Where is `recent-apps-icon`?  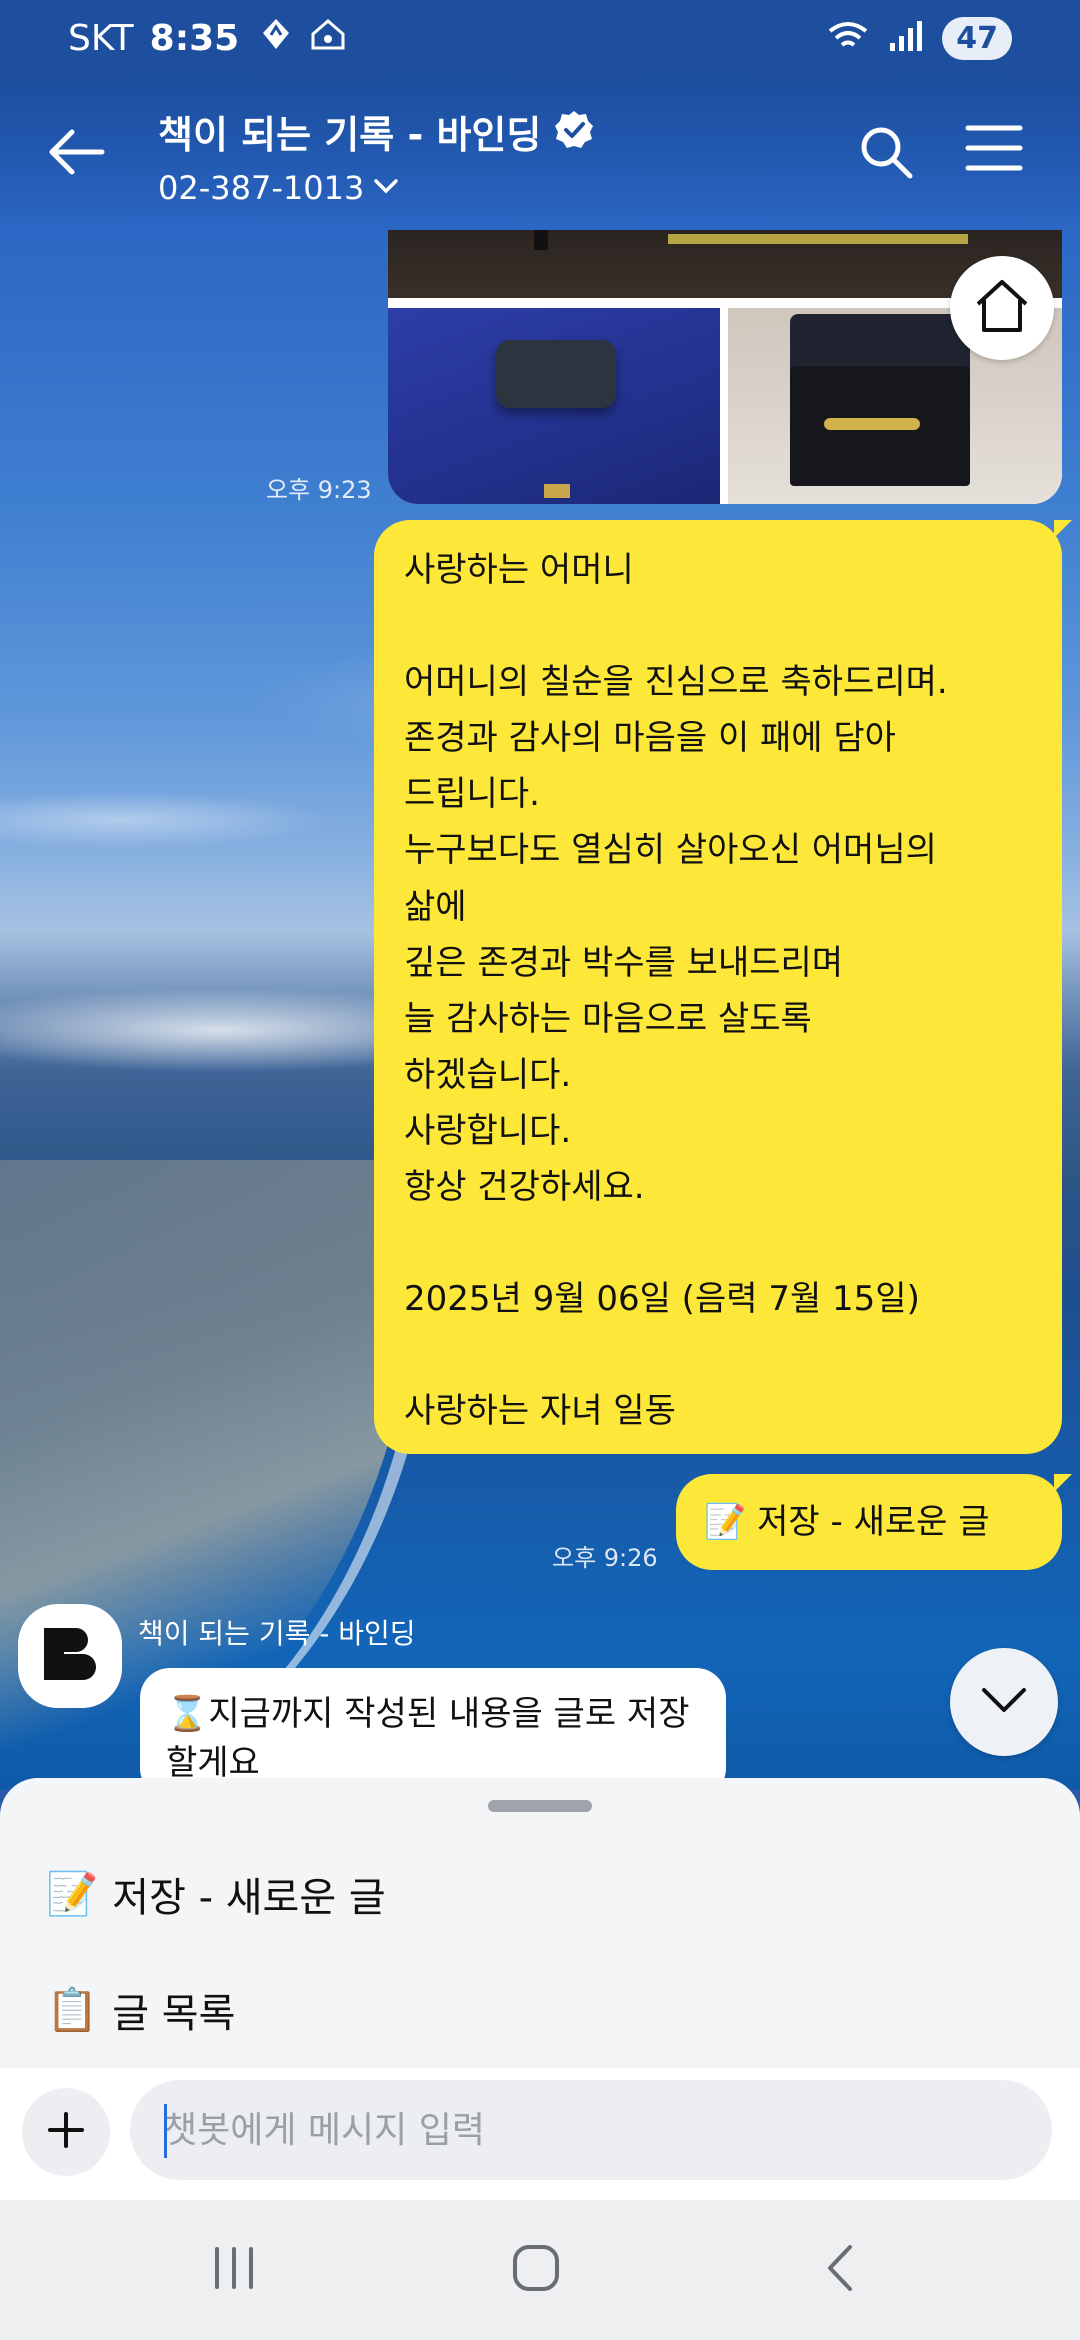
recent-apps-icon is located at coordinates (234, 2270).